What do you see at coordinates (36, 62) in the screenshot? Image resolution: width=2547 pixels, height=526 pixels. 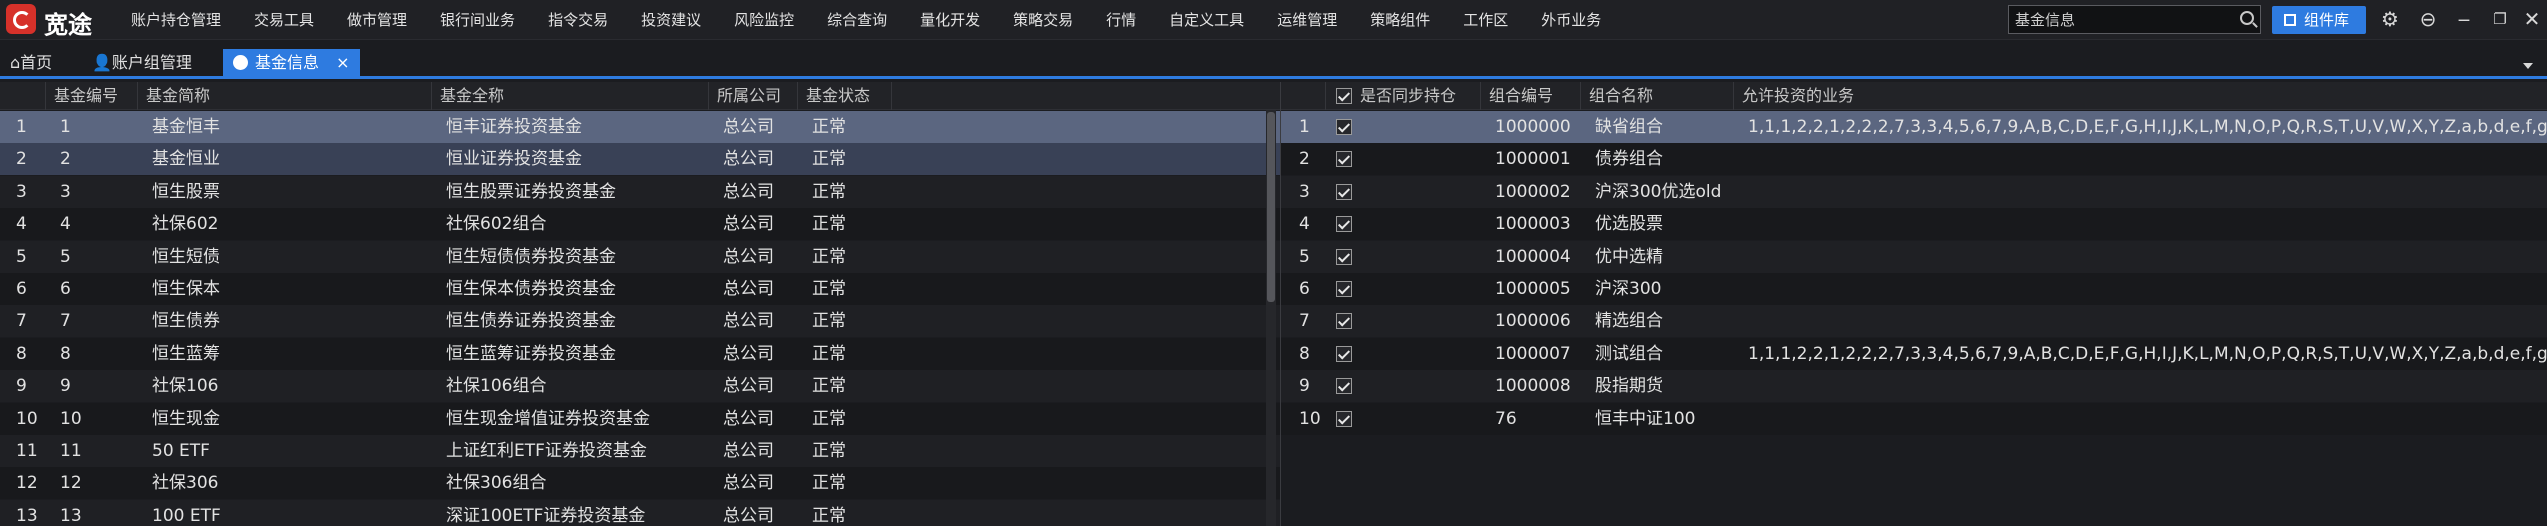 I see `tab-home-label: 首页` at bounding box center [36, 62].